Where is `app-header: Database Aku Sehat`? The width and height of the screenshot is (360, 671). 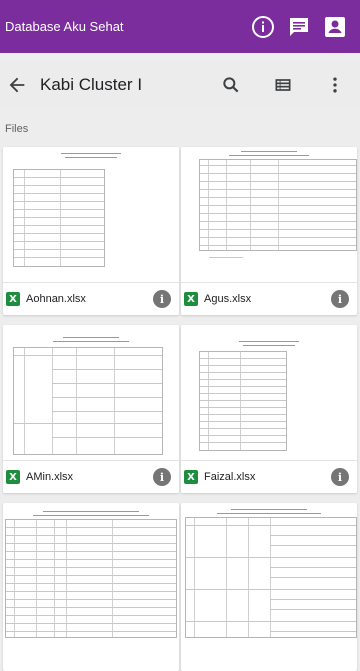
app-header: Database Aku Sehat is located at coordinates (180, 26).